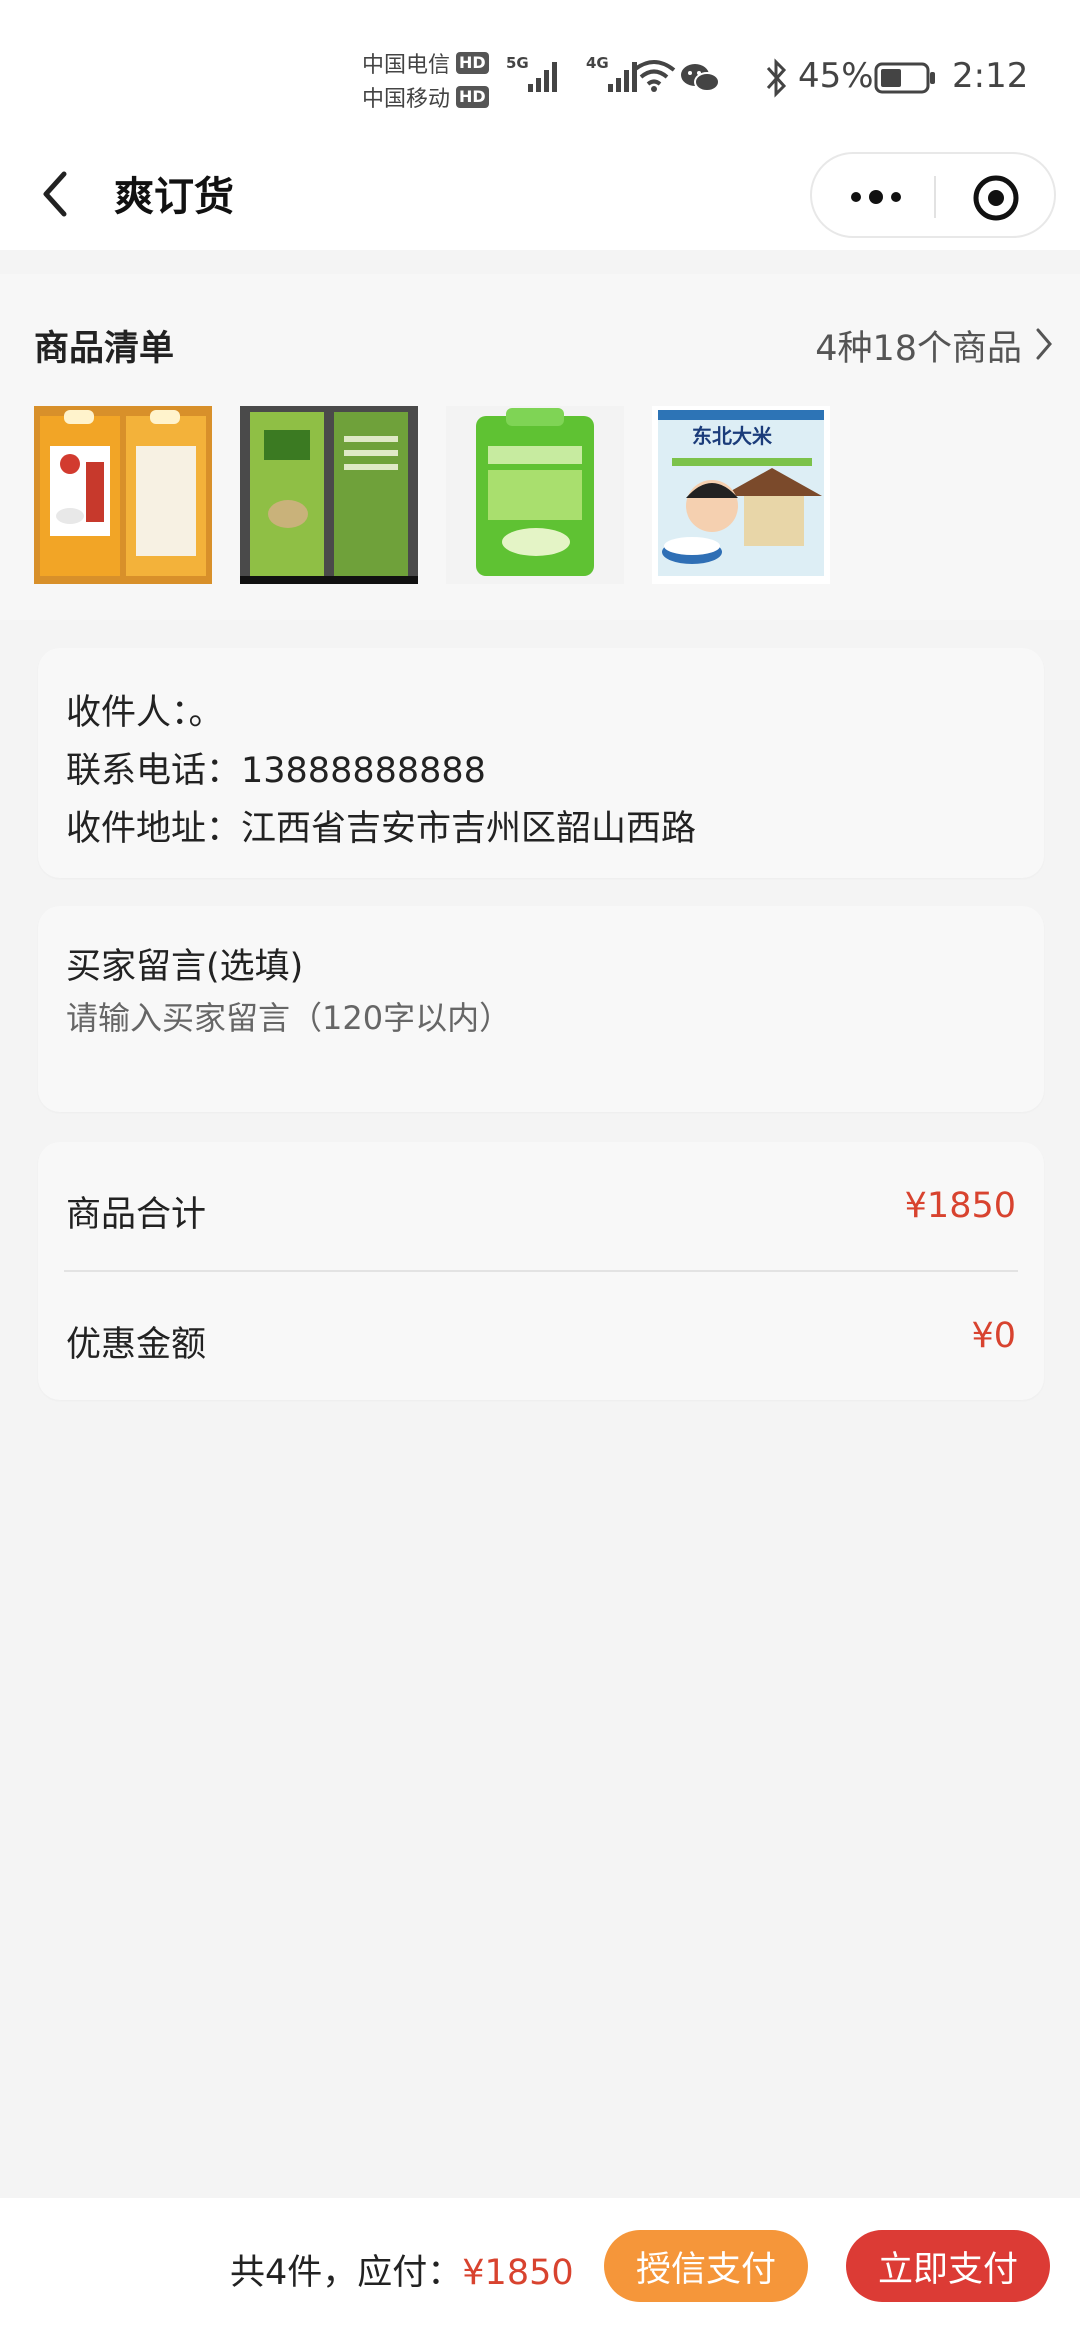  What do you see at coordinates (960, 1206) in the screenshot?
I see `goods-total-value: ¥1850` at bounding box center [960, 1206].